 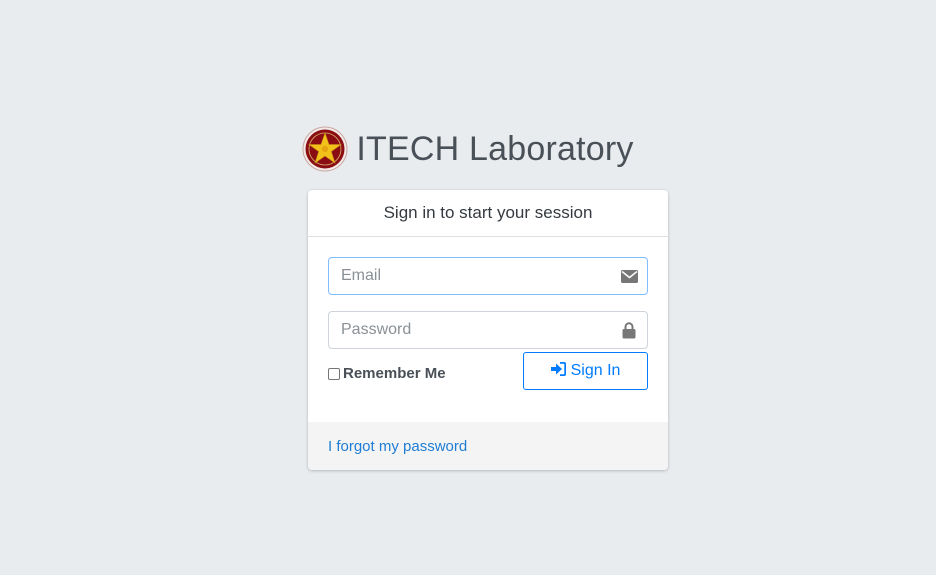 I want to click on envelope-icon, so click(x=629, y=276).